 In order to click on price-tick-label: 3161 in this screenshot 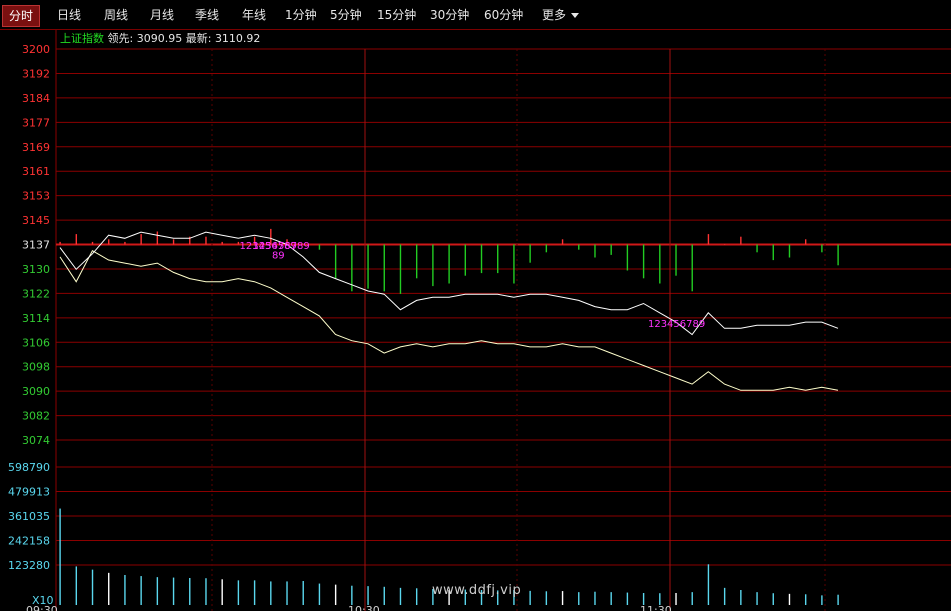, I will do `click(36, 171)`.